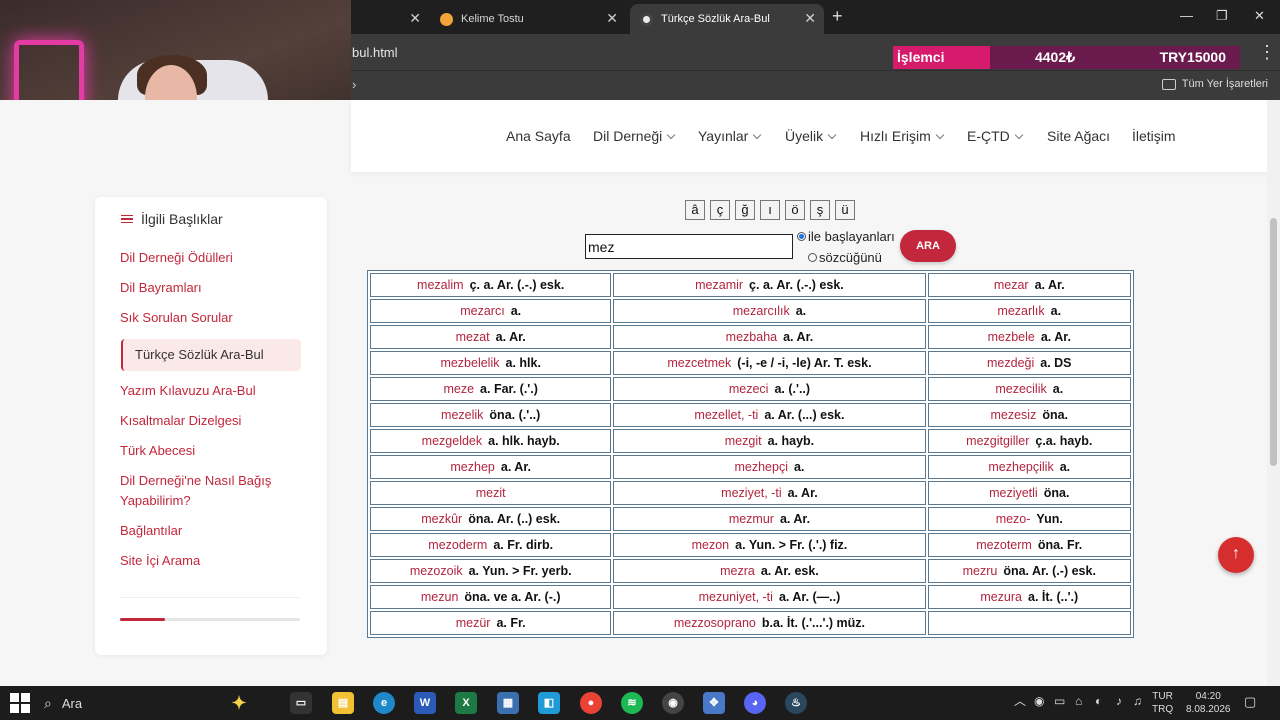 The height and width of the screenshot is (720, 1280). Describe the element at coordinates (211, 355) in the screenshot. I see `sidebar-item-sozluk-active: Türkçe Sözlük Ara-Bul` at that location.